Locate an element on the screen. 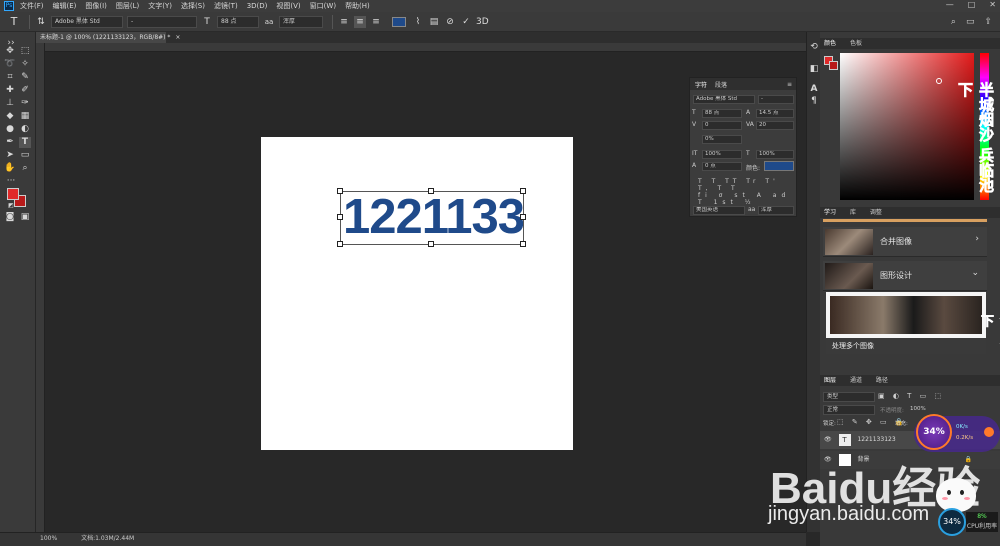 The image size is (1000, 546). align-left-icon: ≡ is located at coordinates (344, 22).